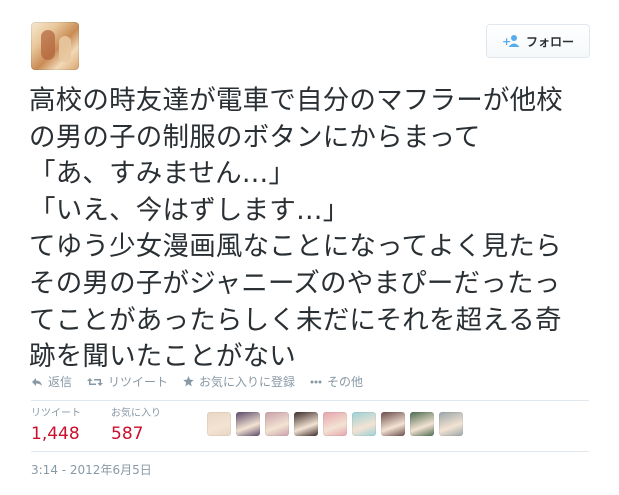 The width and height of the screenshot is (619, 495). I want to click on tweet-line: 「いえ、今はずします…」, so click(189, 210).